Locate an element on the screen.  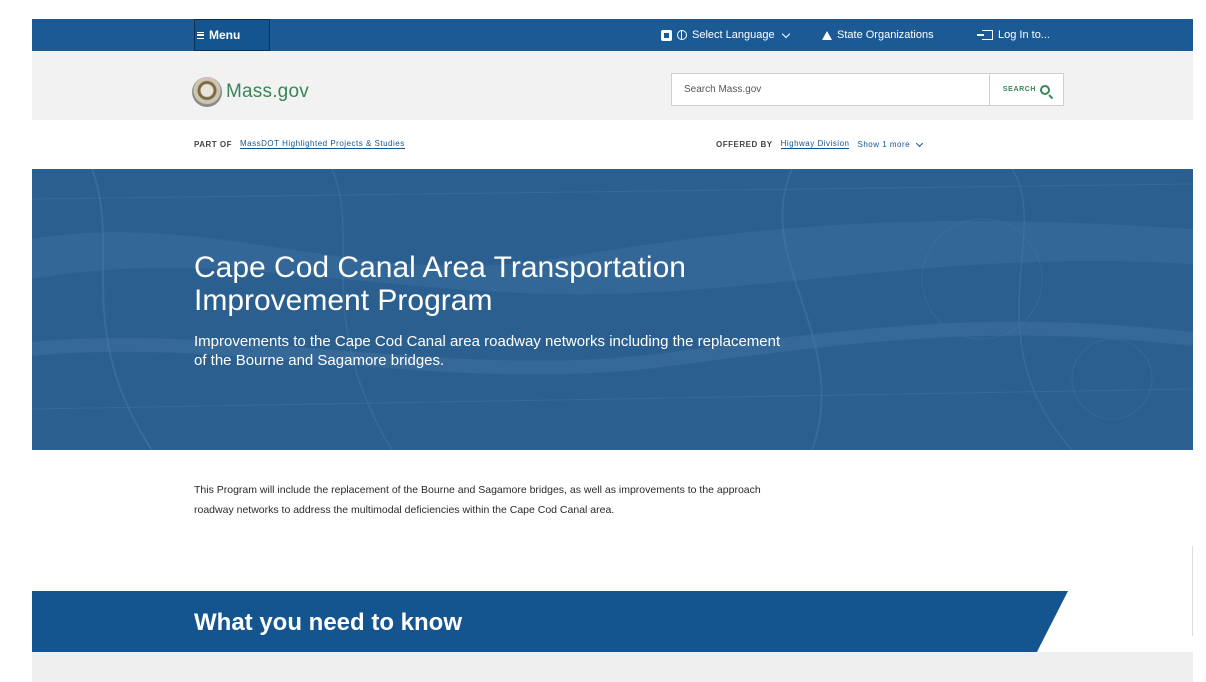
search-form: SEARCH is located at coordinates (867, 89).